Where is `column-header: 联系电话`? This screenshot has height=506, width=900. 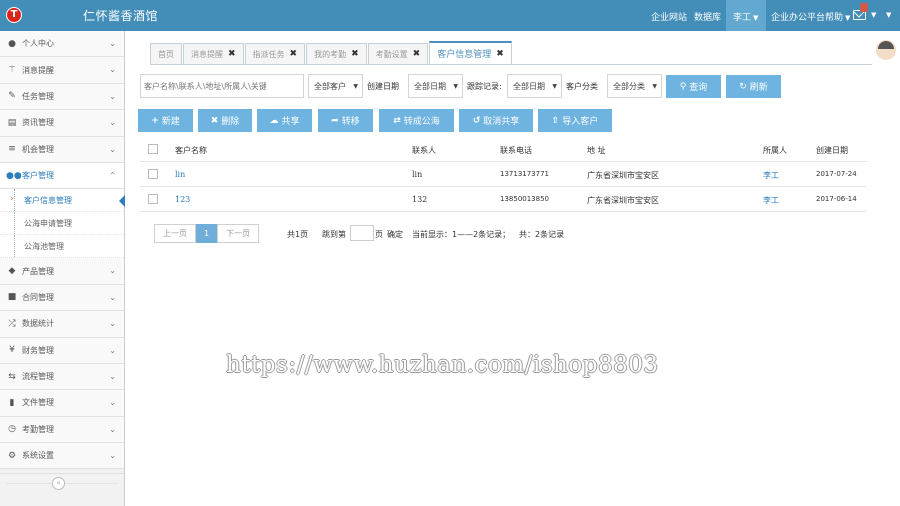 column-header: 联系电话 is located at coordinates (516, 150).